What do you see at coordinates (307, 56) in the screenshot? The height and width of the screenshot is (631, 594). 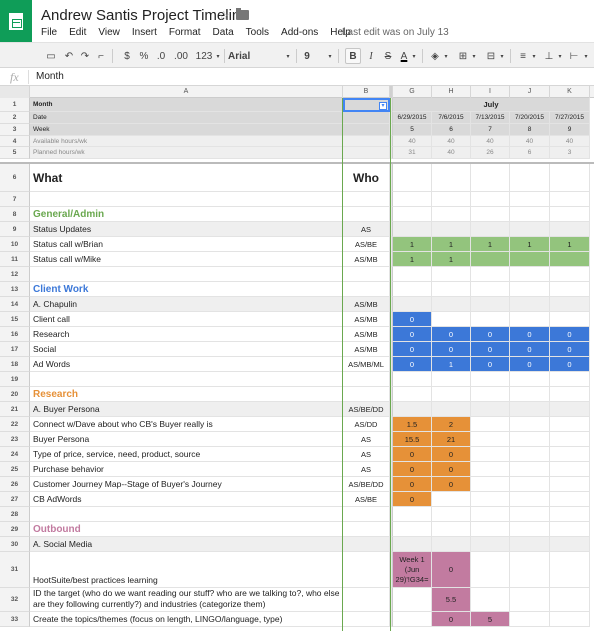 I see `font-size-select: 9` at bounding box center [307, 56].